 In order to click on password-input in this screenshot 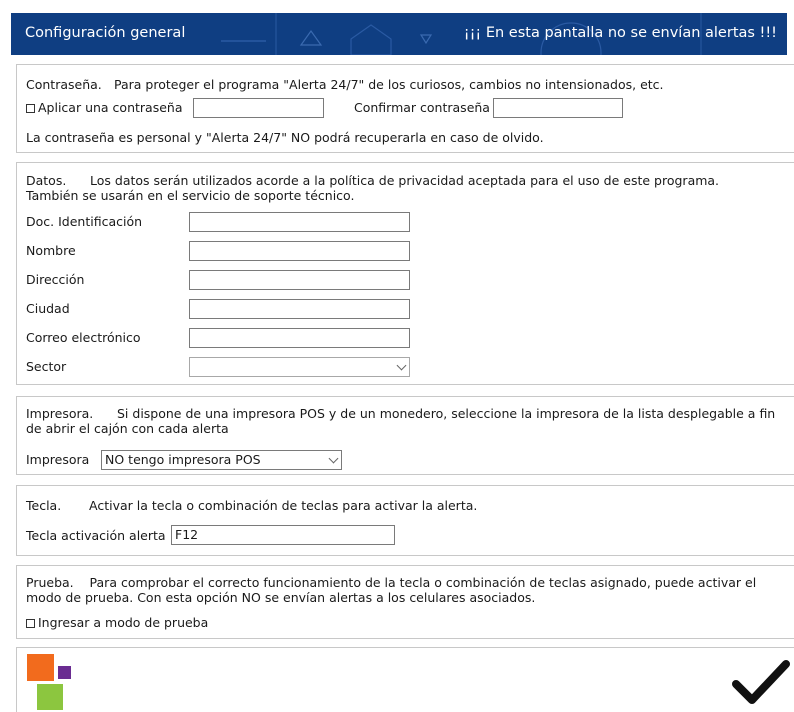, I will do `click(258, 108)`.